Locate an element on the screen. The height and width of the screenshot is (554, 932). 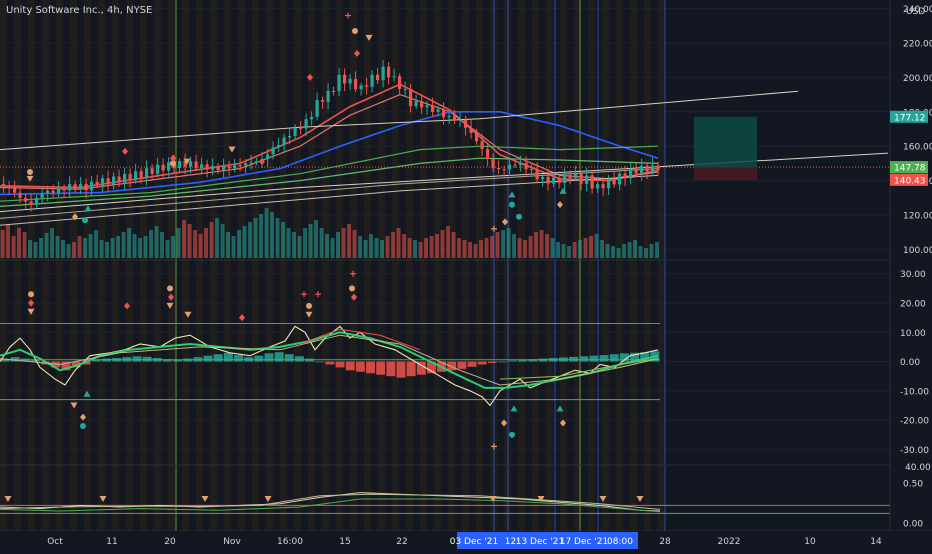
time-axis-highlight-label: 17 Dec '21 is located at coordinates (584, 542).